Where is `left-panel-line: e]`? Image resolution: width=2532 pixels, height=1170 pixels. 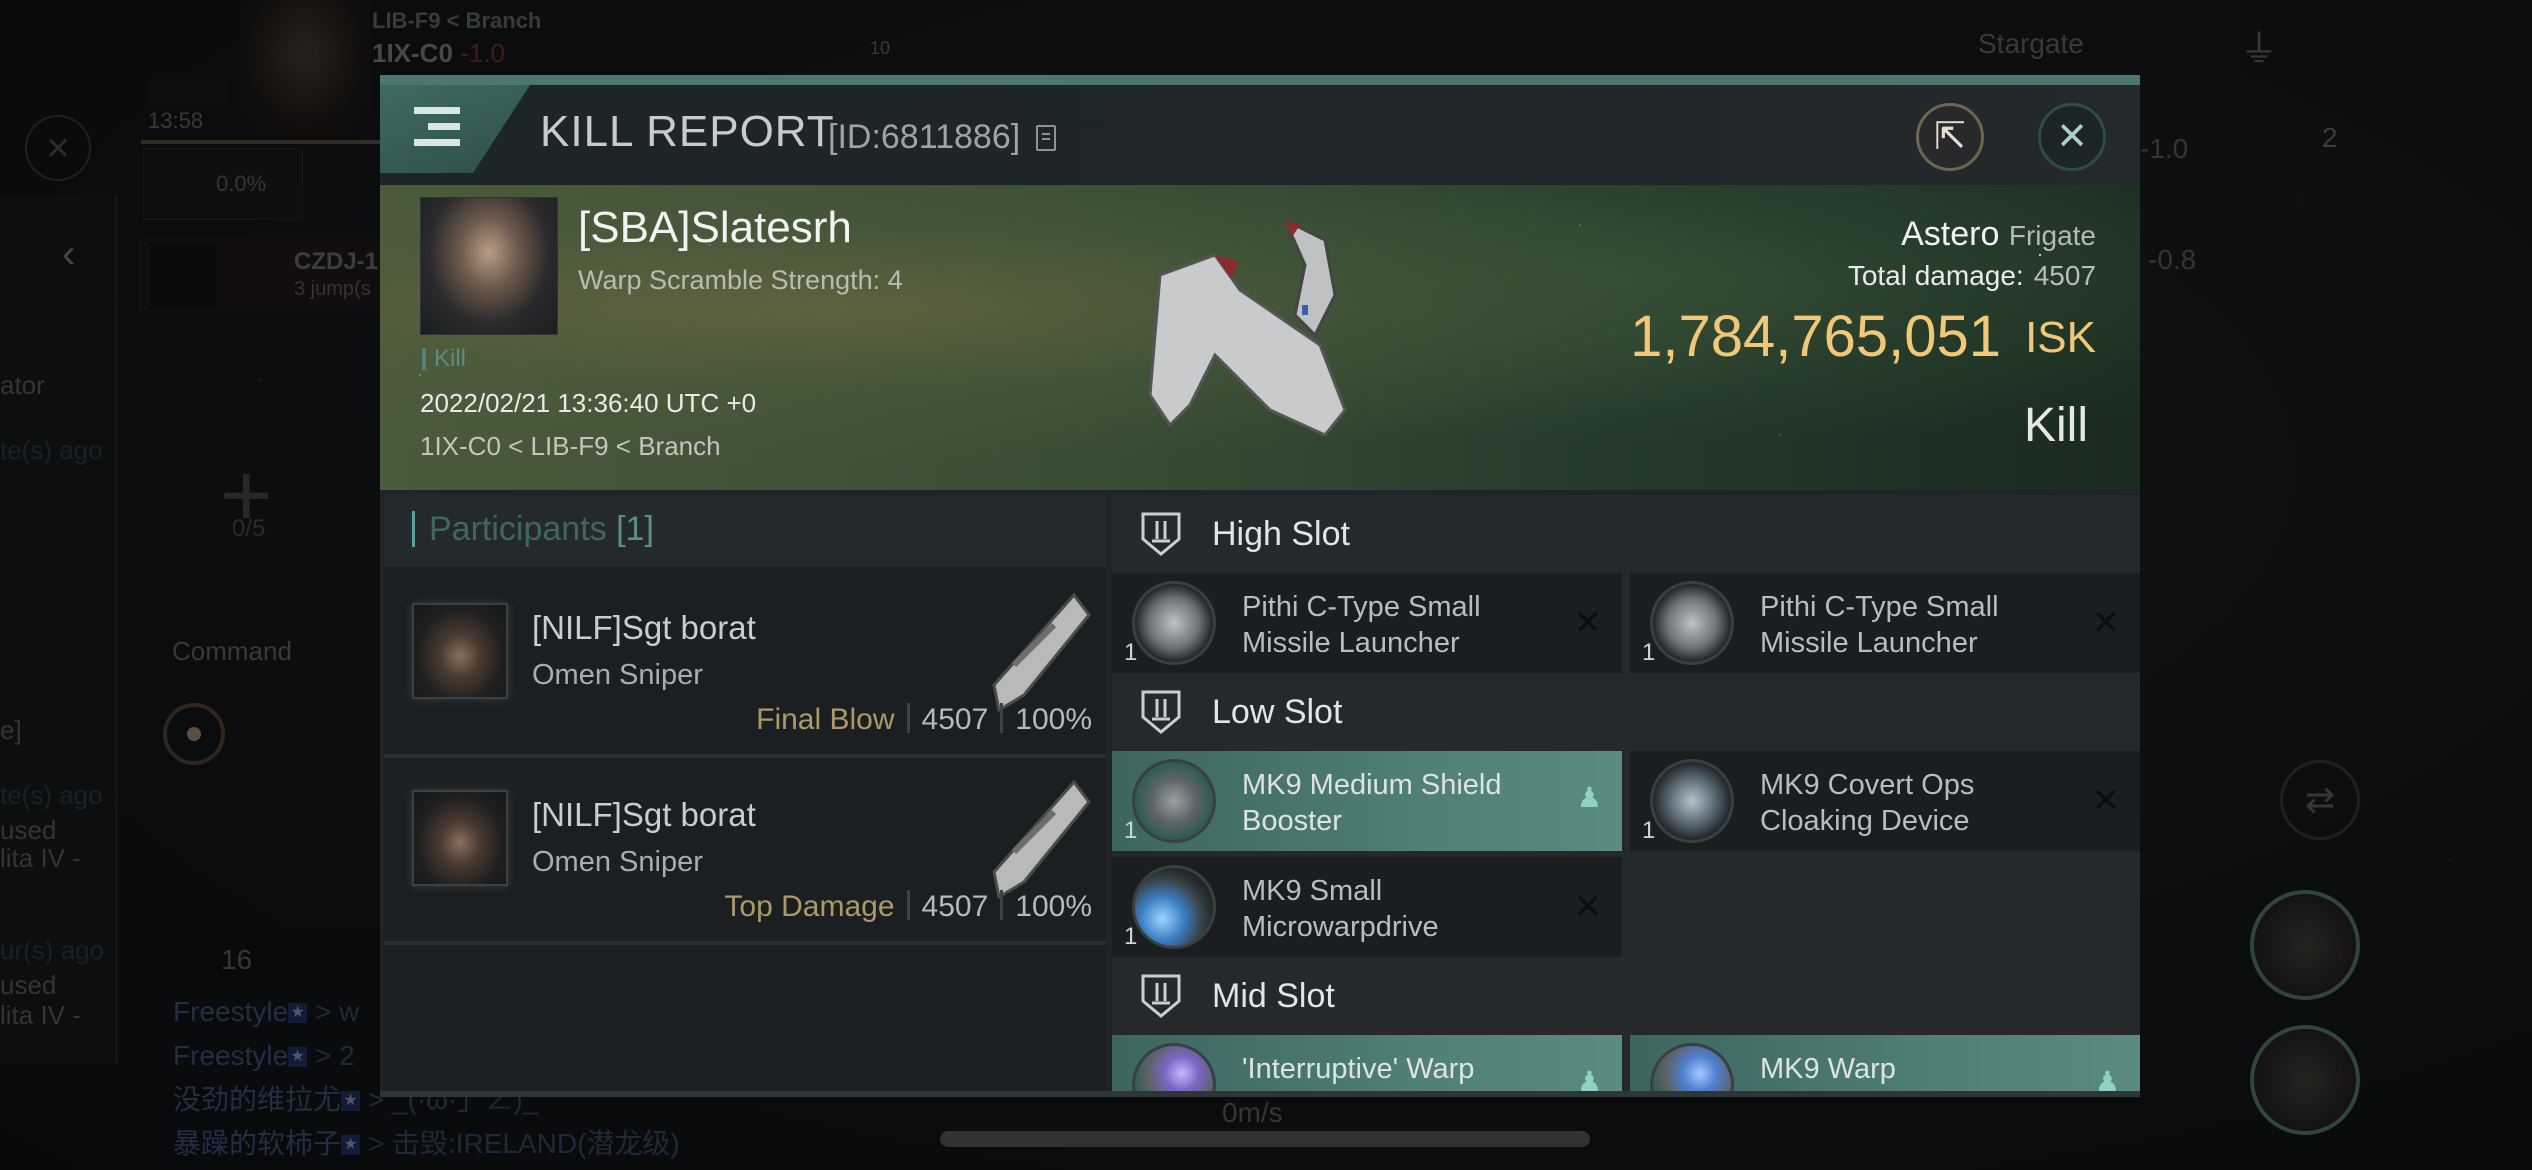 left-panel-line: e] is located at coordinates (11, 730).